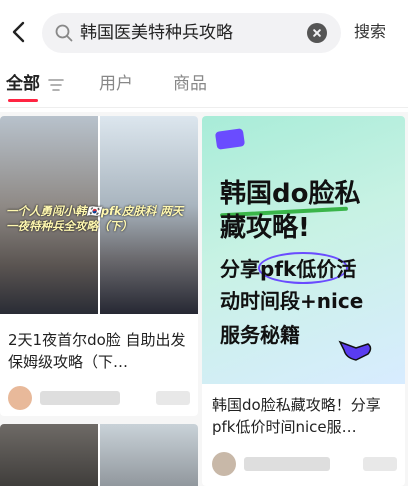 The width and height of the screenshot is (408, 486). What do you see at coordinates (288, 269) in the screenshot?
I see `poster-line: 分享pfk低价活` at bounding box center [288, 269].